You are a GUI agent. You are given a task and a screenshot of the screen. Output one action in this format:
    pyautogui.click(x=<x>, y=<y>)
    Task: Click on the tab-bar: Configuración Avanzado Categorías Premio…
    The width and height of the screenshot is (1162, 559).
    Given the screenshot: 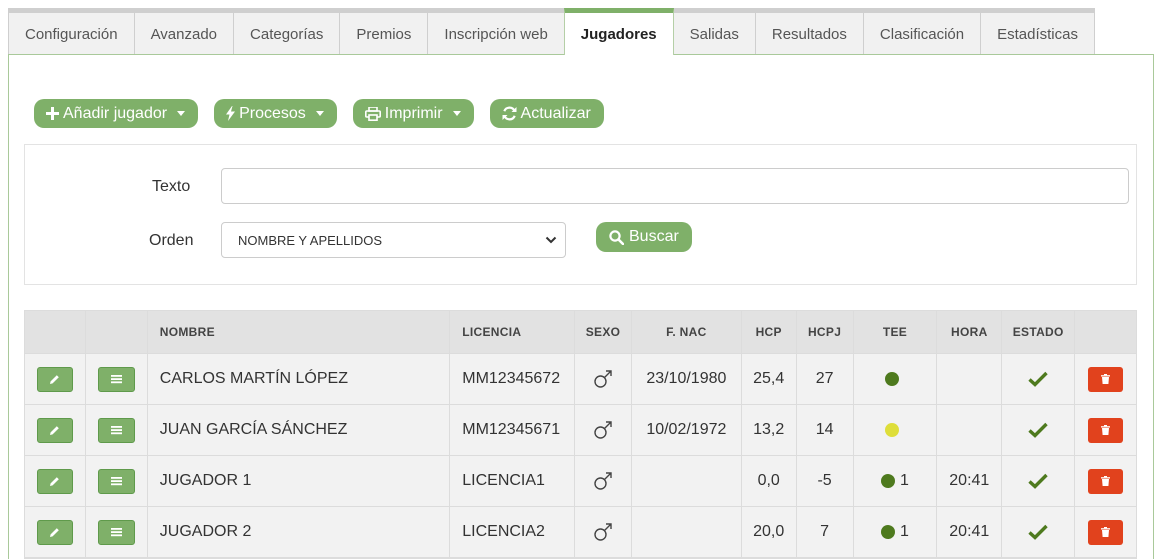 What is the action you would take?
    pyautogui.click(x=551, y=31)
    